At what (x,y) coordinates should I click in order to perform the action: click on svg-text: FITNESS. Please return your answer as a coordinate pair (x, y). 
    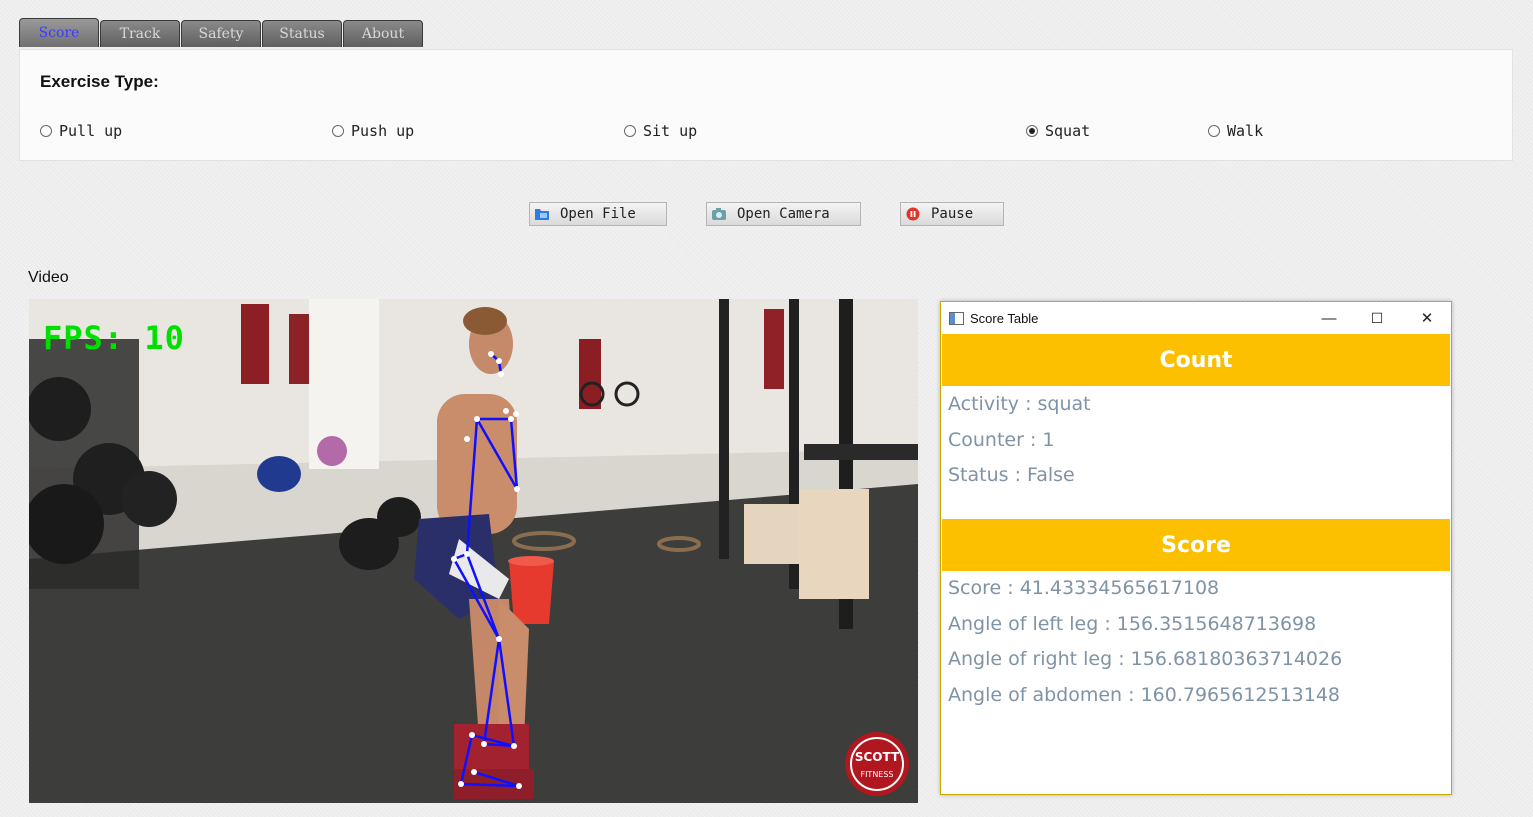
    Looking at the image, I should click on (876, 774).